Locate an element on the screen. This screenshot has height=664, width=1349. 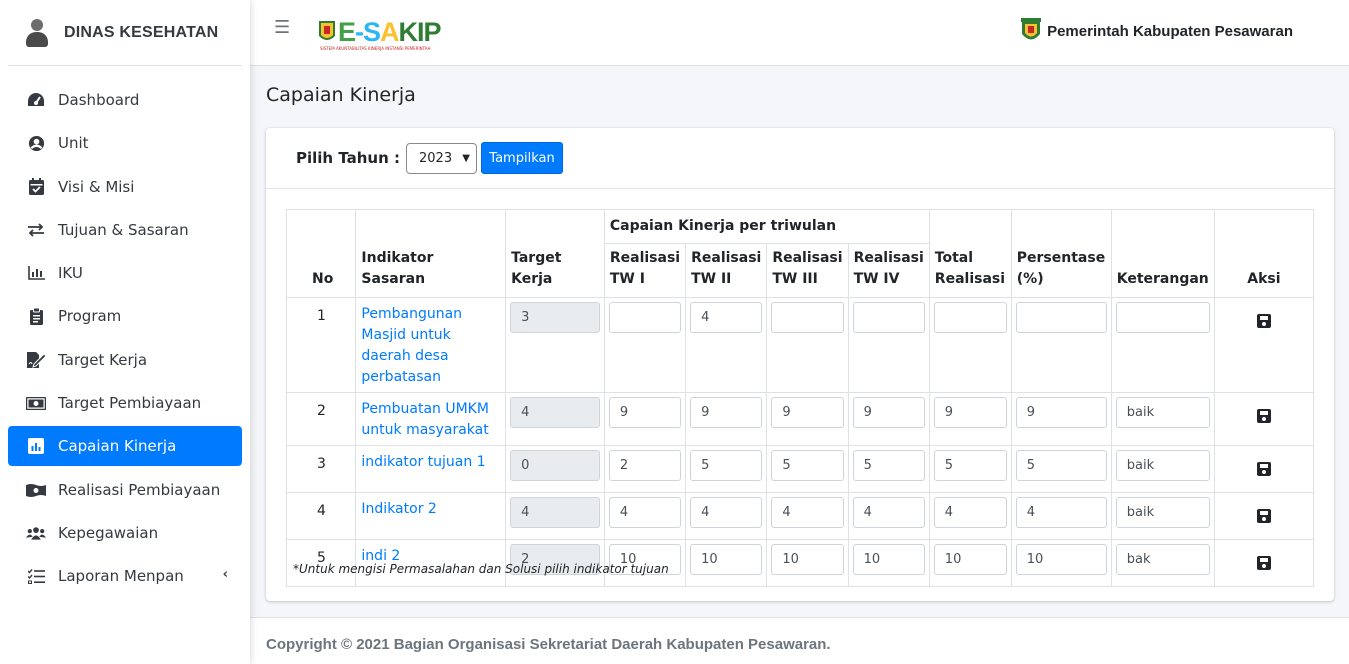
brand-text: DINAS KESEHATAN is located at coordinates (141, 32).